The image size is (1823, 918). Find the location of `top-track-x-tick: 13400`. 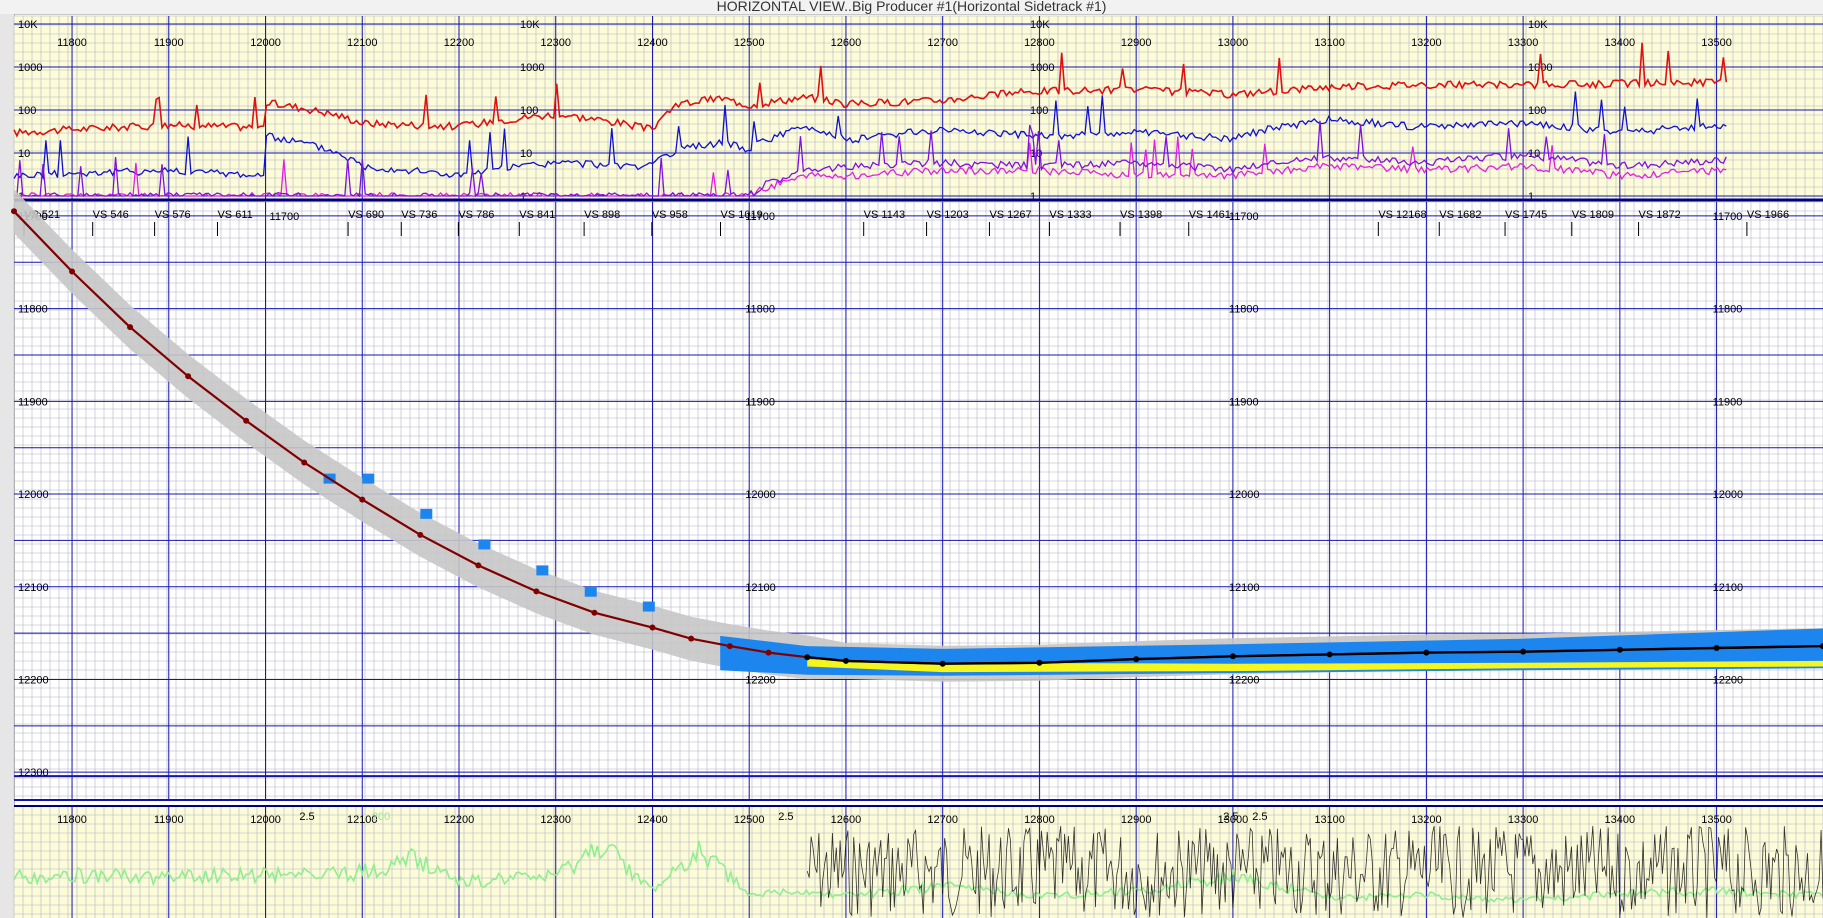

top-track-x-tick: 13400 is located at coordinates (1620, 43).